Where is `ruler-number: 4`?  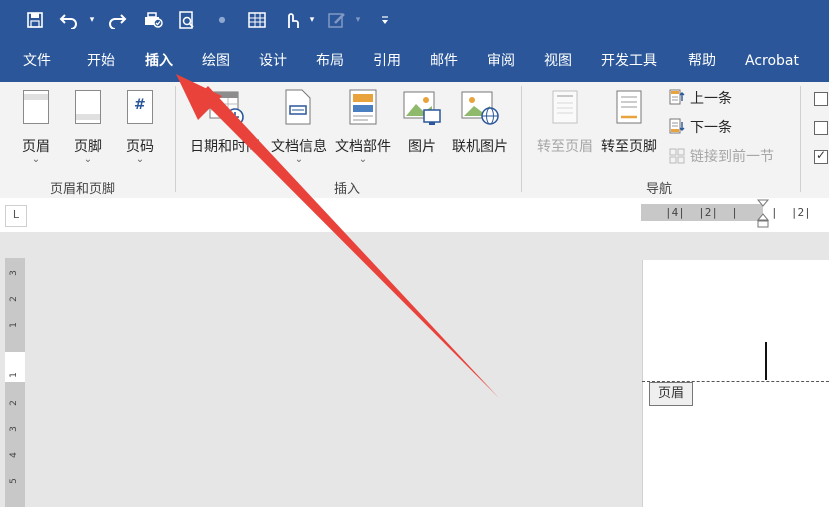 ruler-number: 4 is located at coordinates (13, 455).